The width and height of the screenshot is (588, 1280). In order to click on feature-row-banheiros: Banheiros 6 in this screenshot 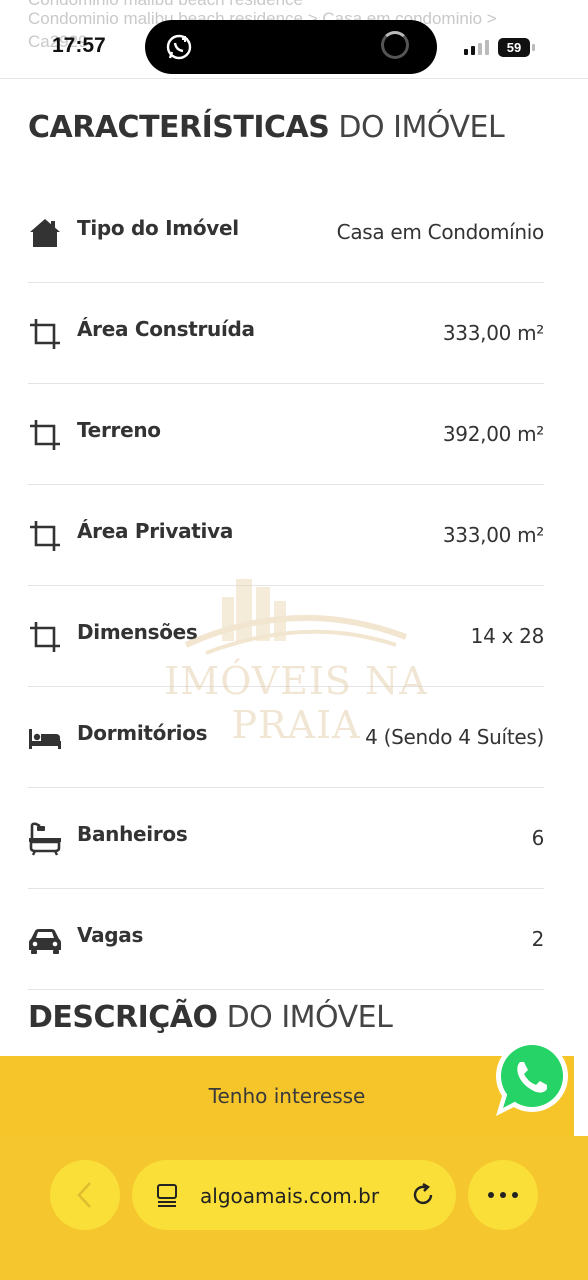, I will do `click(286, 838)`.